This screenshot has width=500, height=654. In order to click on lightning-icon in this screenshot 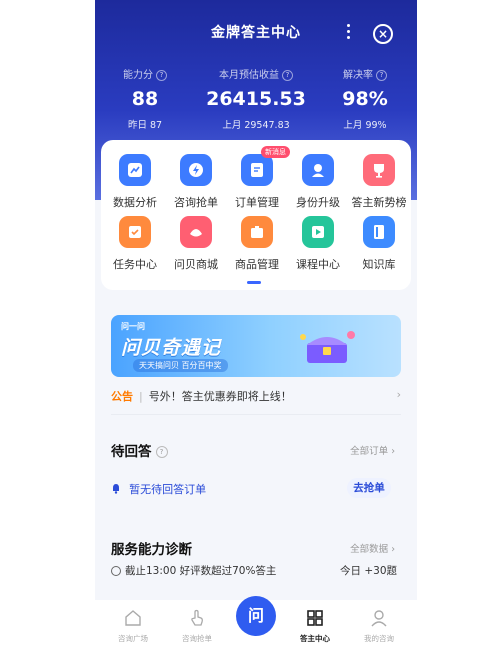, I will do `click(196, 170)`.